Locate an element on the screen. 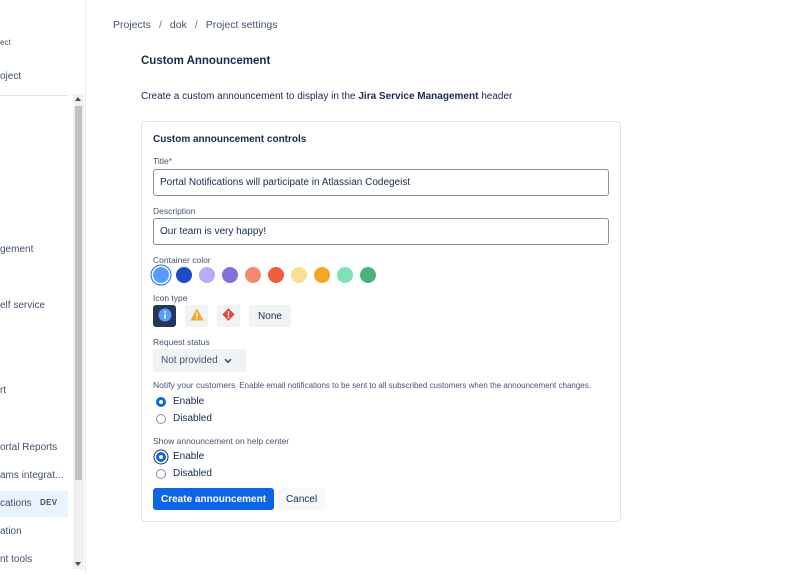 The image size is (785, 573). show-enable-radio is located at coordinates (161, 456).